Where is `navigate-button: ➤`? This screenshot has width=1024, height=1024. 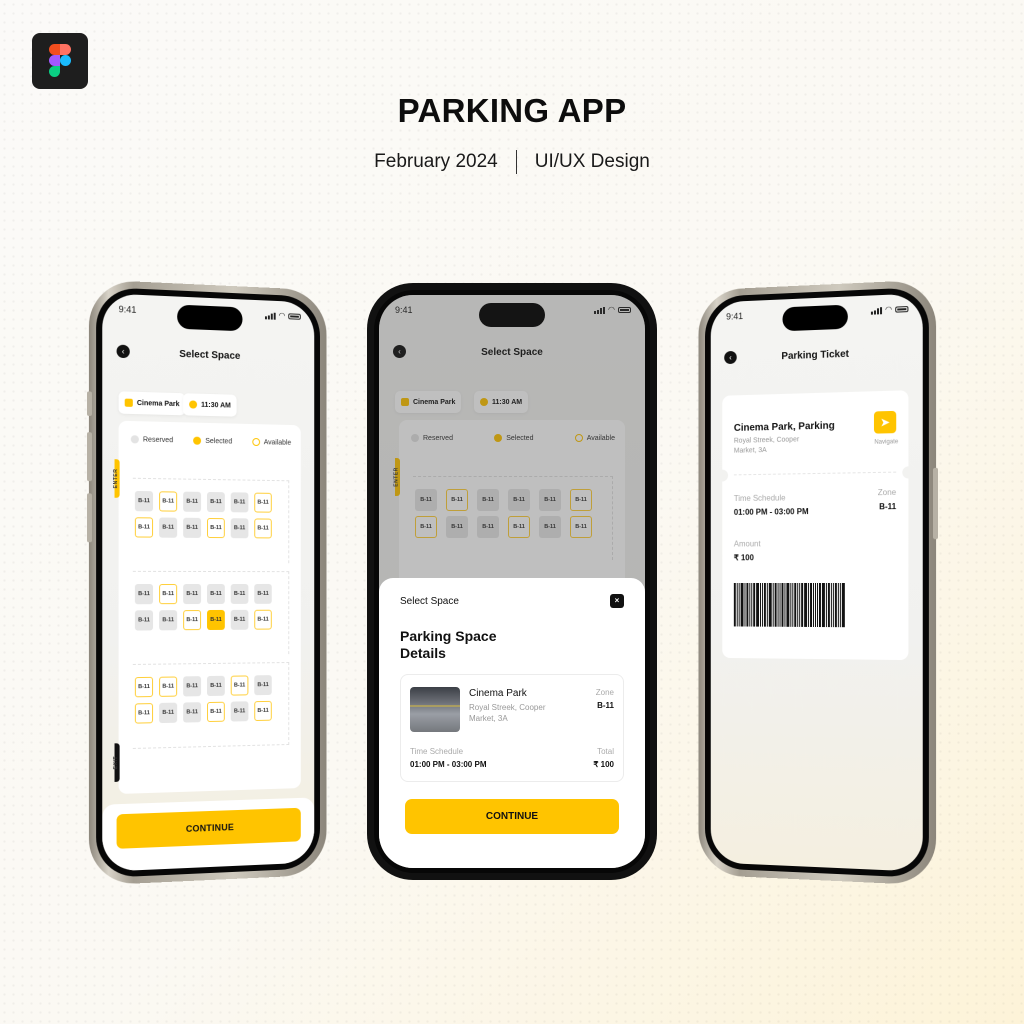
navigate-button: ➤ is located at coordinates (885, 422).